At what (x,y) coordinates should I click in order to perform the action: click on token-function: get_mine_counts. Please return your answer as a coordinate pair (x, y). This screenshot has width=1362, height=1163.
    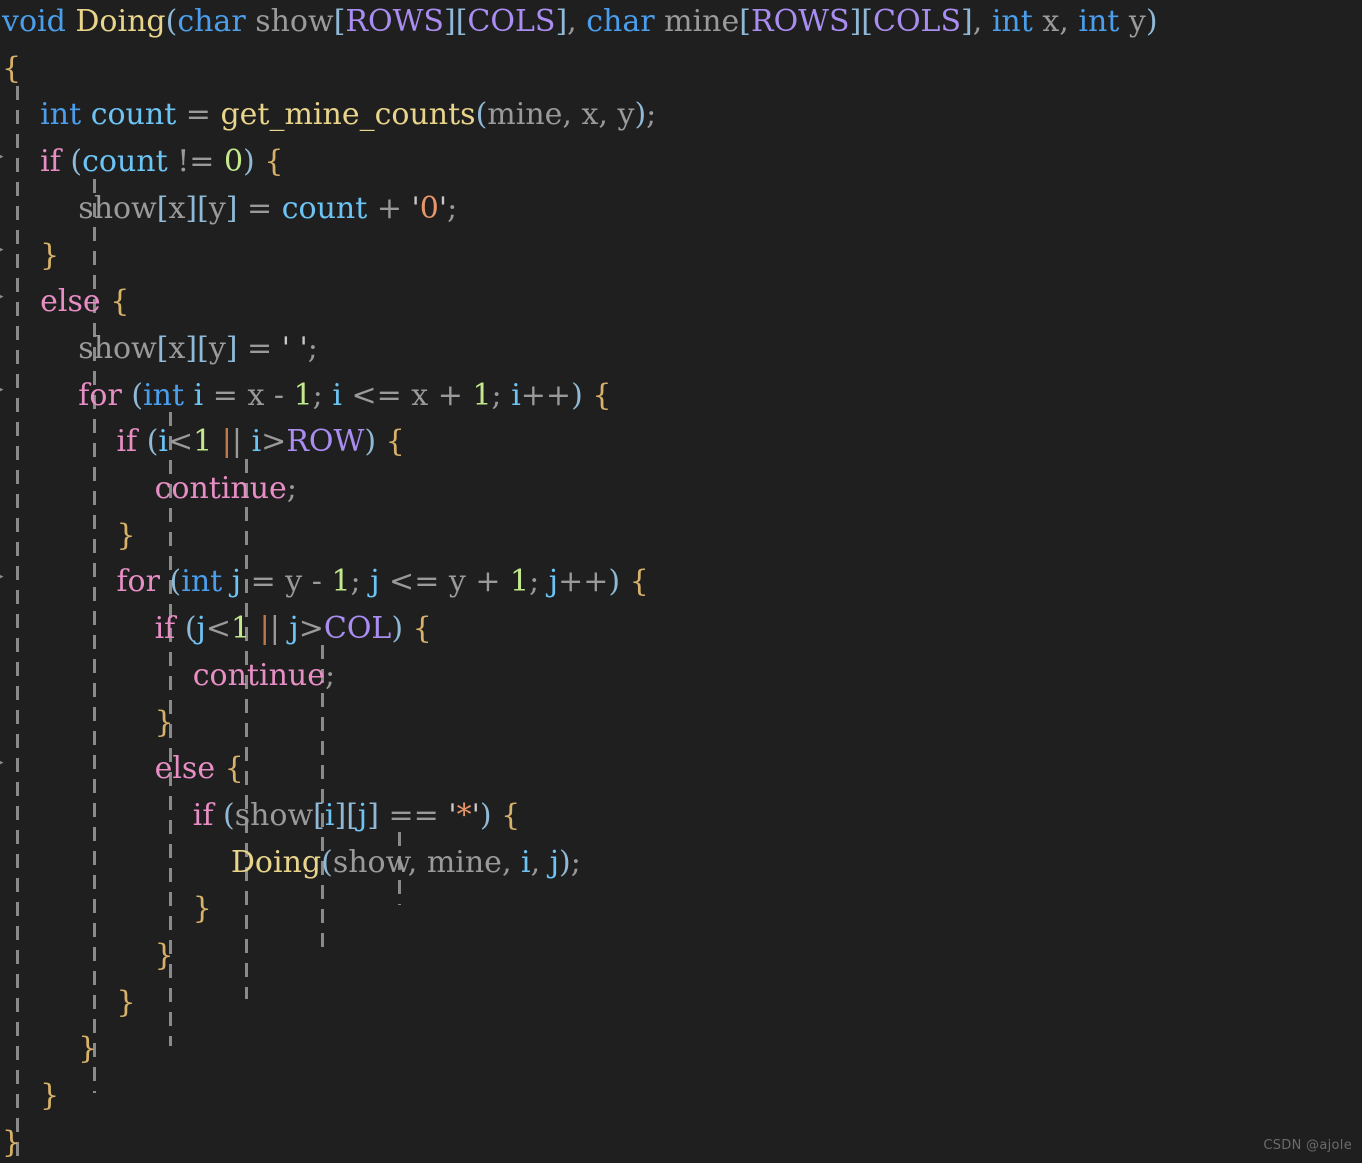
    Looking at the image, I should click on (348, 115).